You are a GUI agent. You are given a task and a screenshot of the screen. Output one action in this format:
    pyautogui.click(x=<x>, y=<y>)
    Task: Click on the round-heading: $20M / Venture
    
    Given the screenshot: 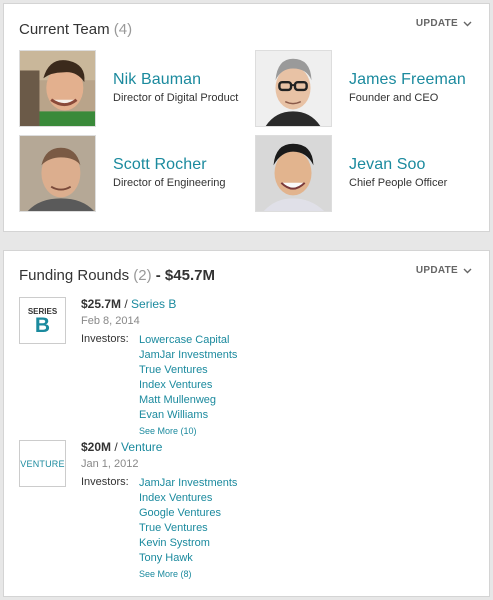 What is the action you would take?
    pyautogui.click(x=241, y=447)
    